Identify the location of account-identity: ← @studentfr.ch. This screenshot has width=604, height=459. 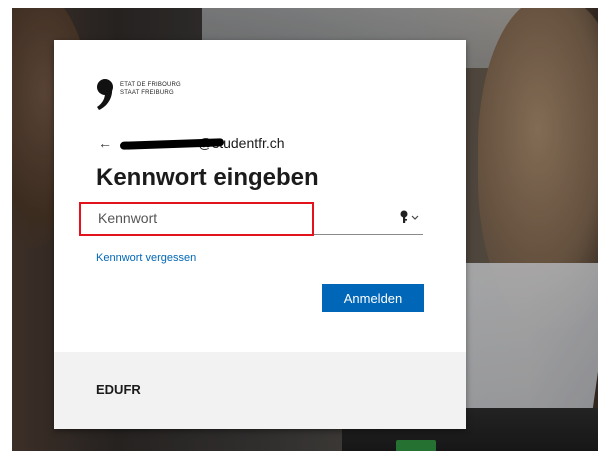
(191, 143).